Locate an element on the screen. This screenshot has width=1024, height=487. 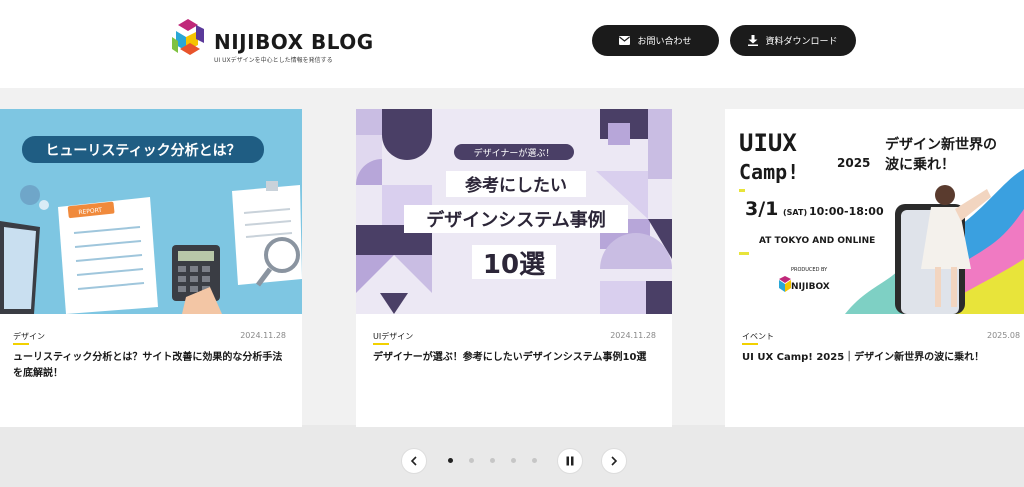
slider-next-button is located at coordinates (614, 461).